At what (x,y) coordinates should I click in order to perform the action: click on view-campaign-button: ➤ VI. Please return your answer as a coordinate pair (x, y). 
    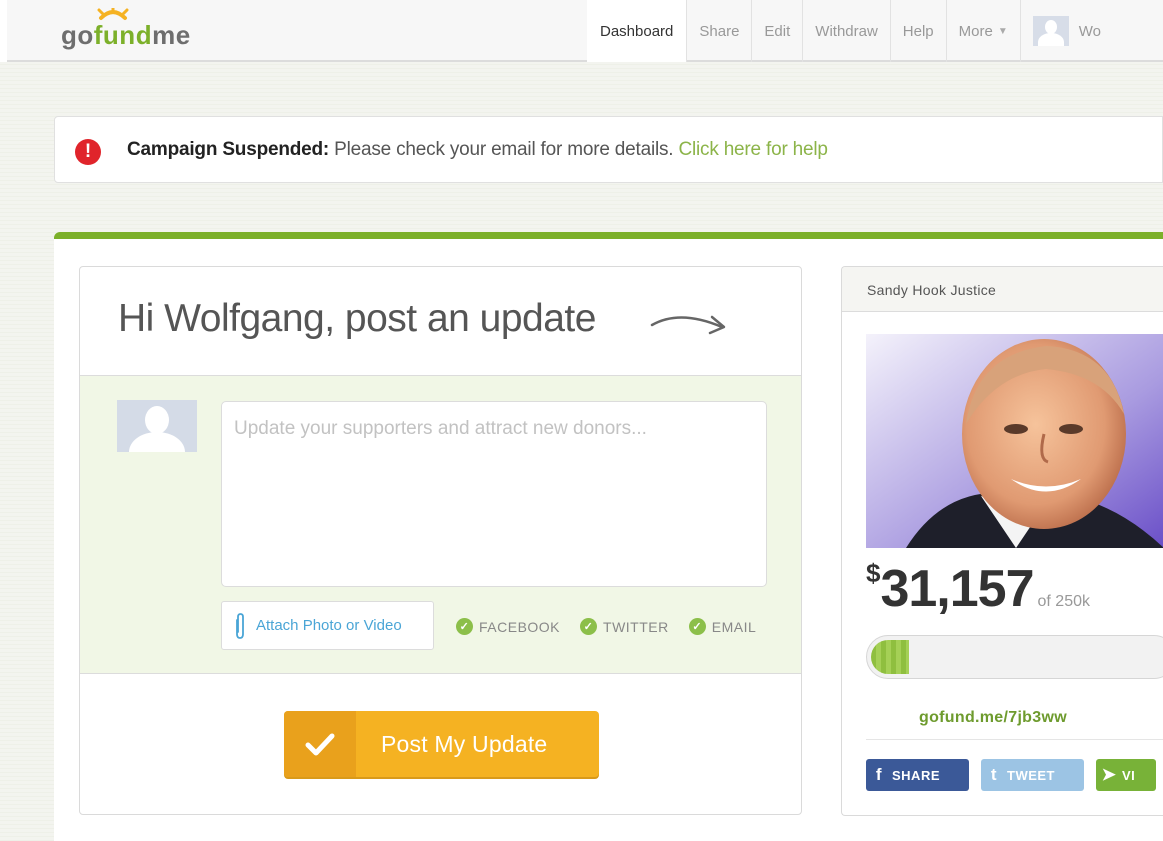
    Looking at the image, I should click on (1126, 775).